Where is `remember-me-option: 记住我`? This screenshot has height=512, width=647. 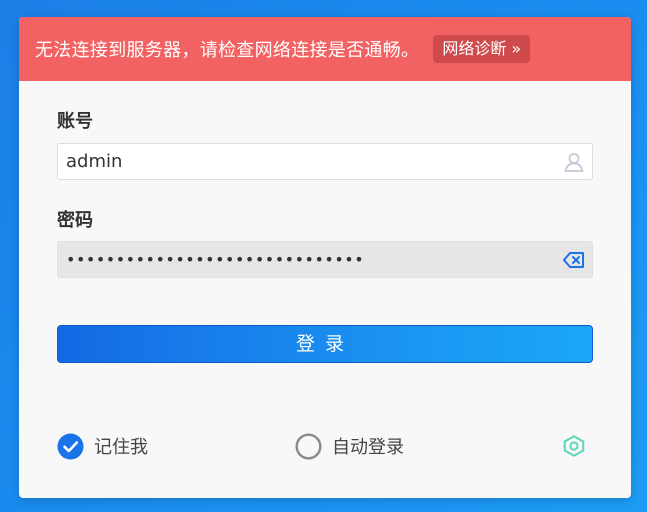
remember-me-option: 记住我 is located at coordinates (102, 446).